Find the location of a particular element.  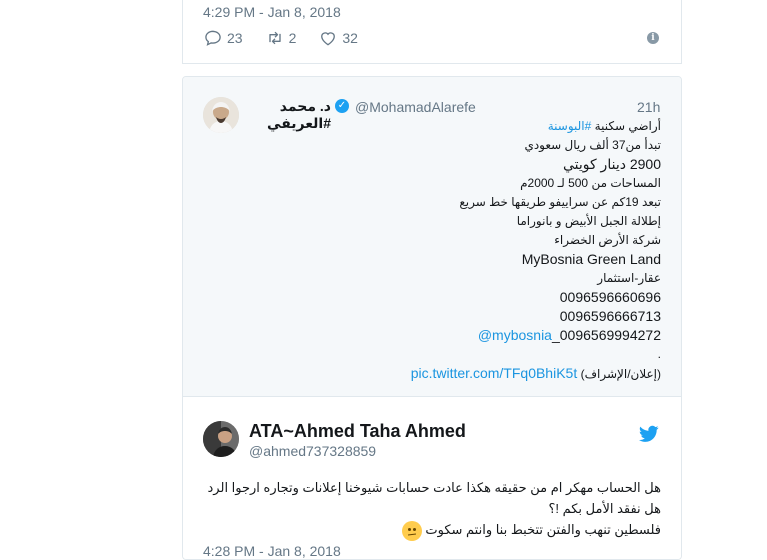

heart-icon is located at coordinates (328, 39).